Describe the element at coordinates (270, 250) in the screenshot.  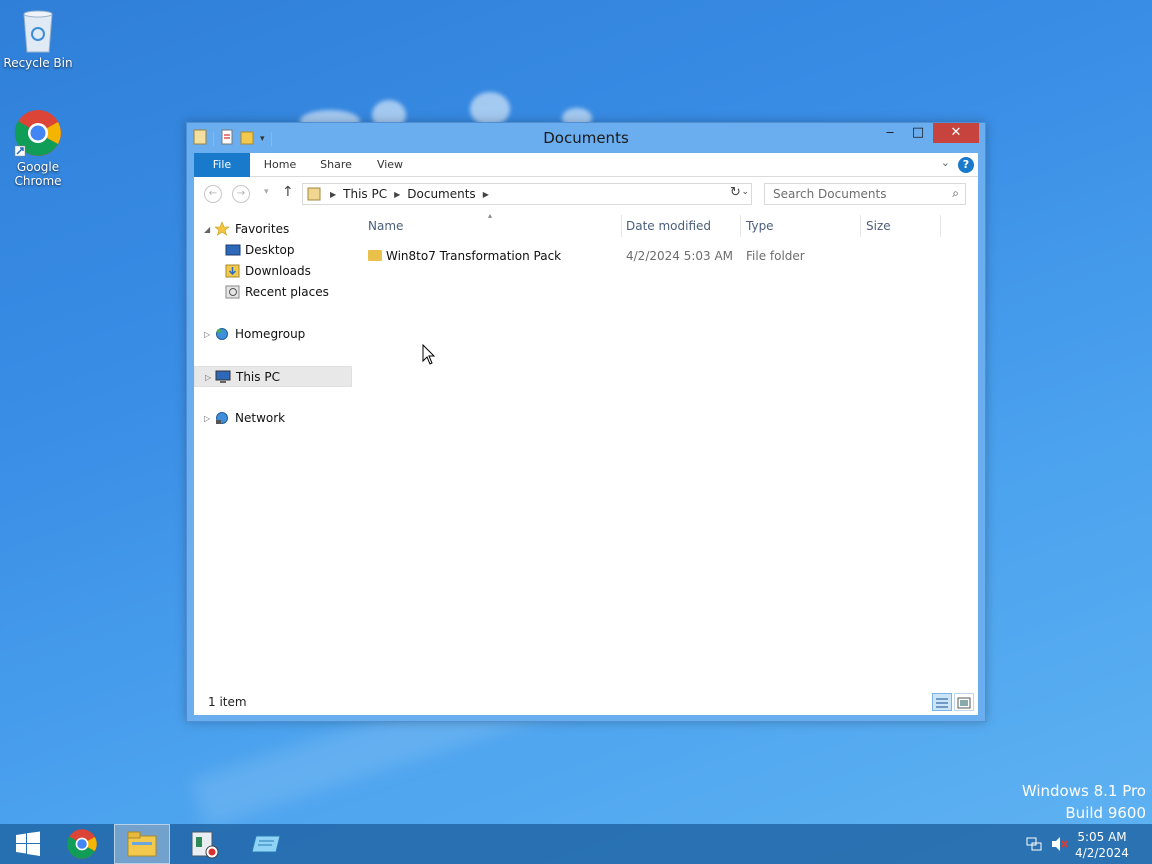
I see `nav-label: Desktop` at that location.